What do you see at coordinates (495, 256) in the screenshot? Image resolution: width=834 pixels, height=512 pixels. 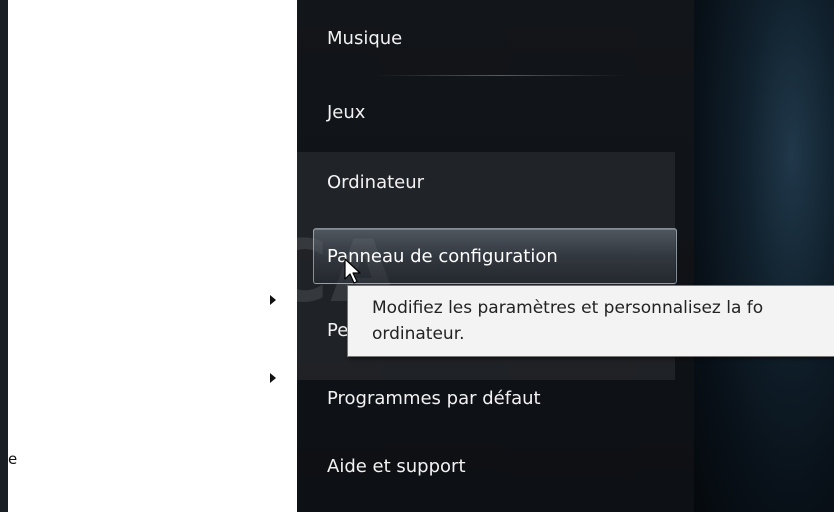 I see `menu-item-panneau-de-configuration: Panneau de configuration` at bounding box center [495, 256].